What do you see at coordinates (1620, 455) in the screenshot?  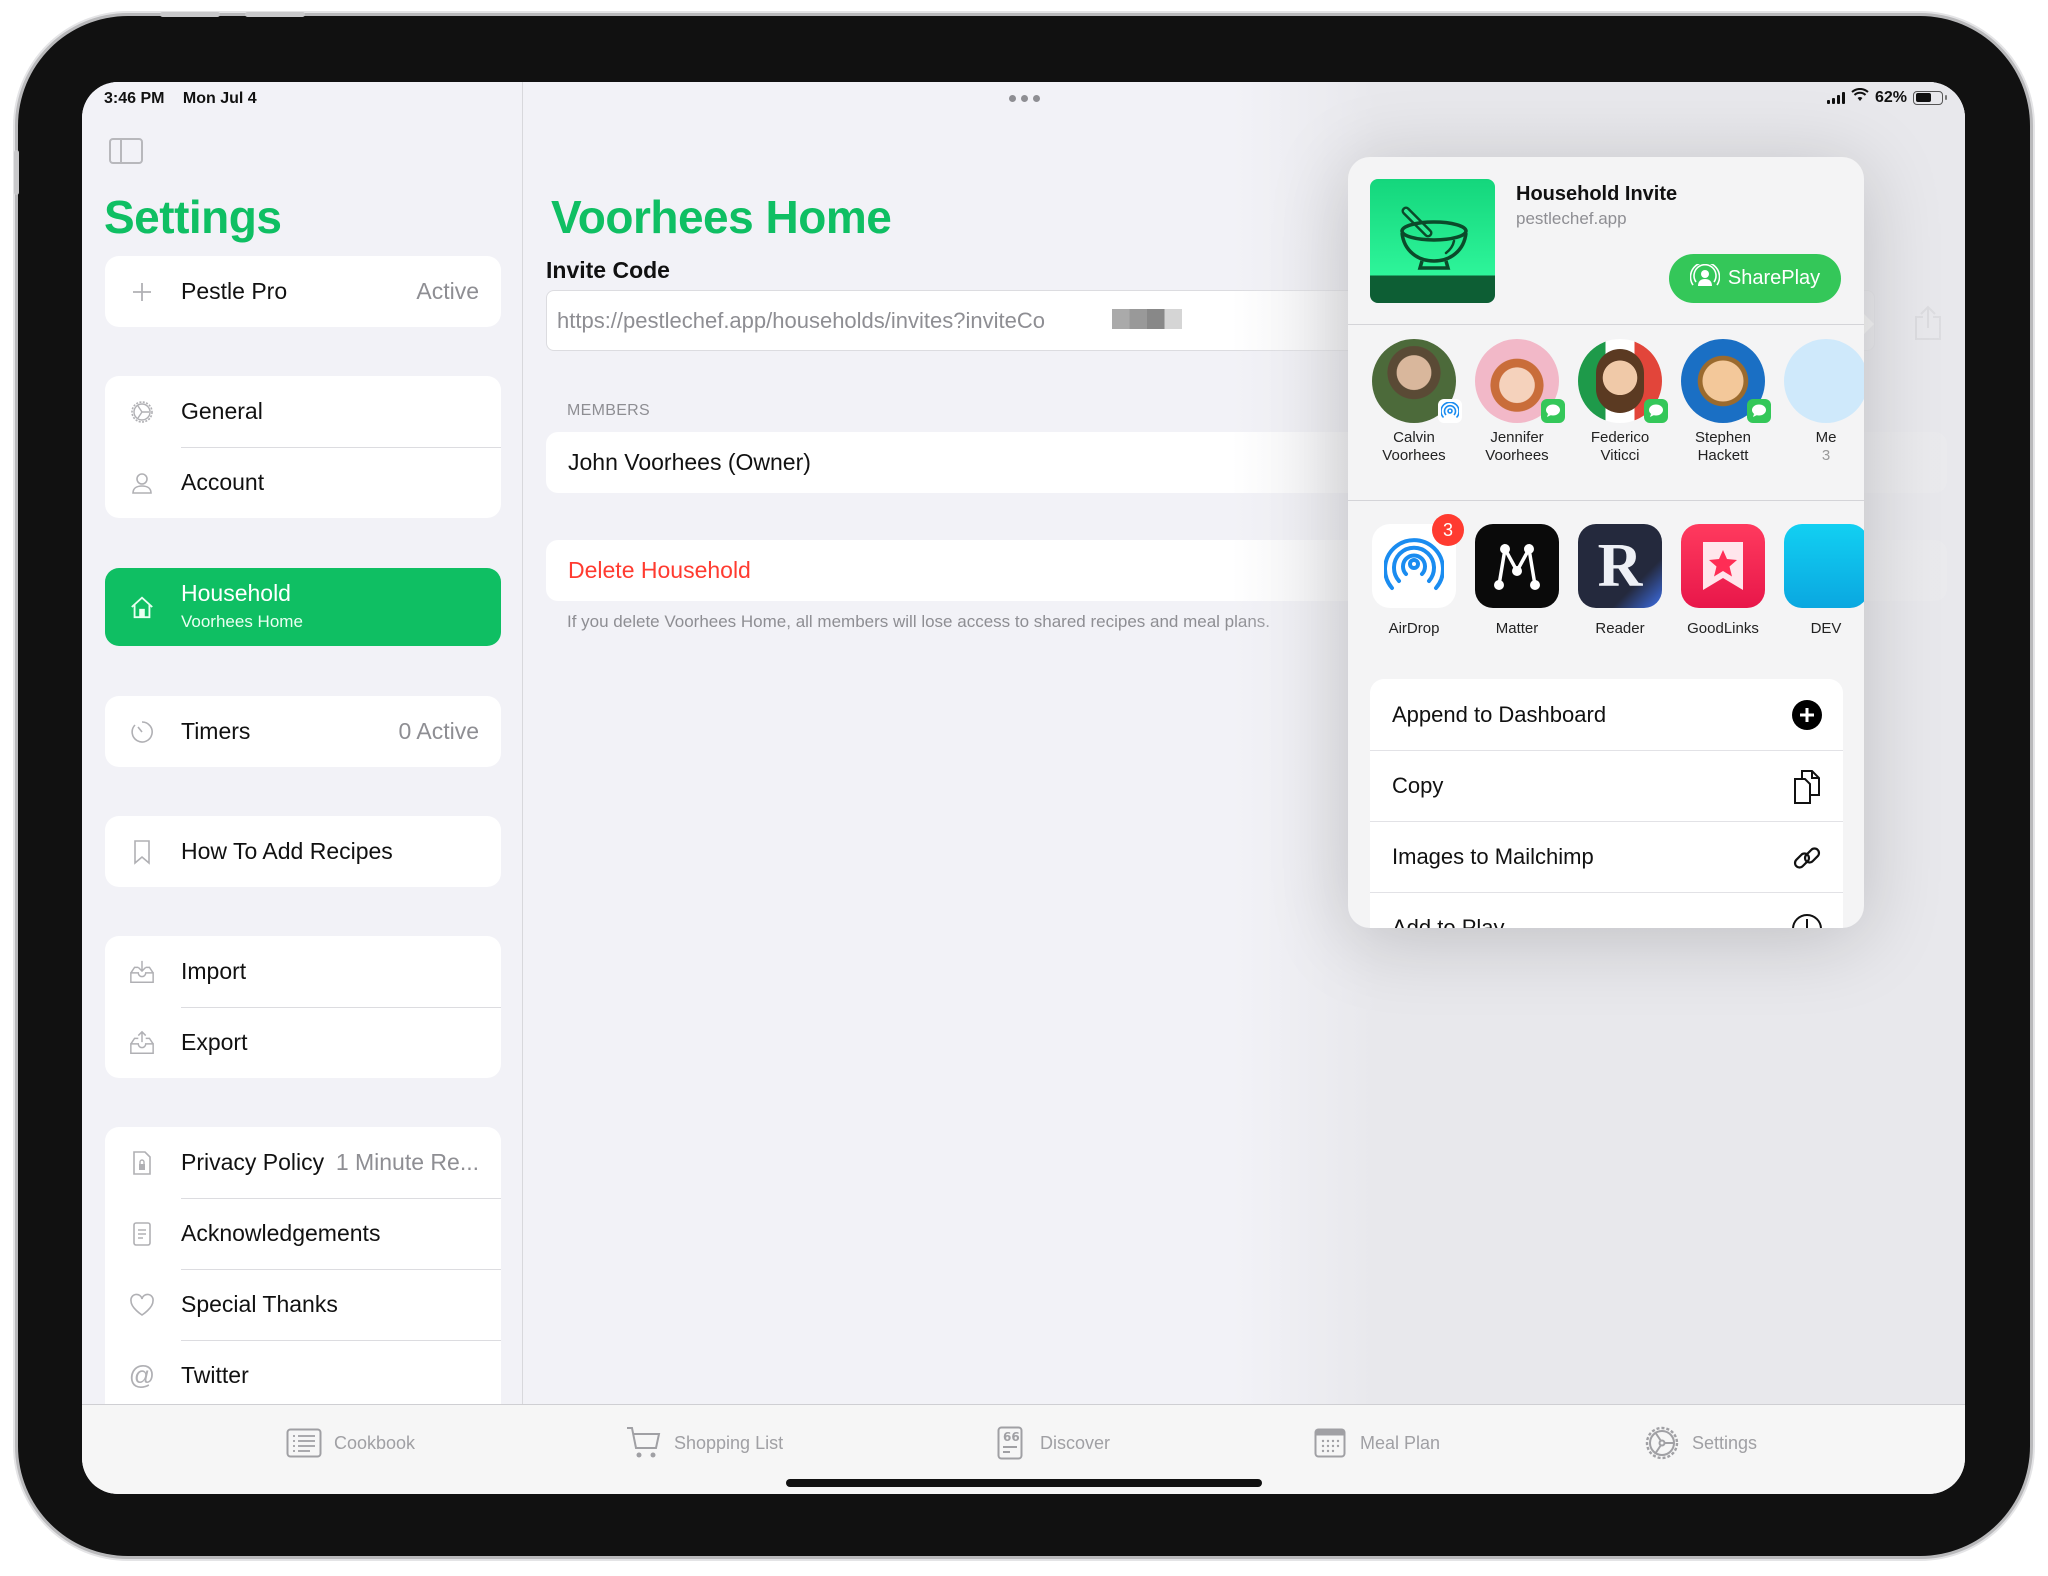 I see `person-name: Viticci` at bounding box center [1620, 455].